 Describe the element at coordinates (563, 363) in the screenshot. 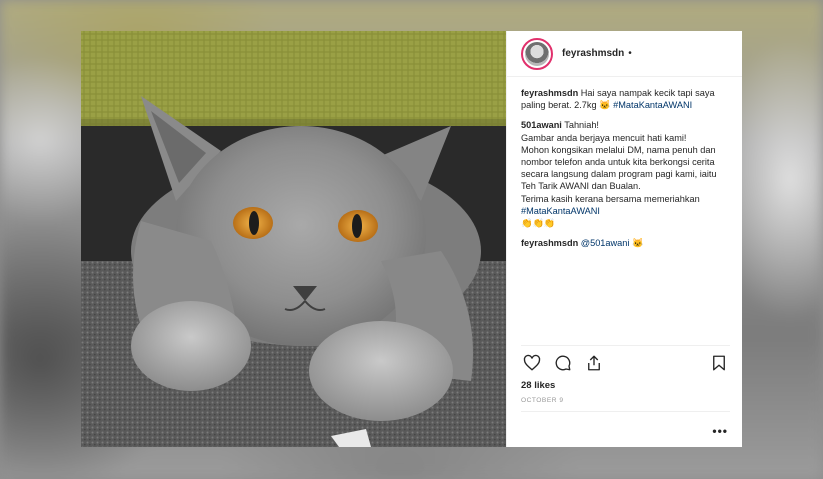

I see `comment-icon` at that location.